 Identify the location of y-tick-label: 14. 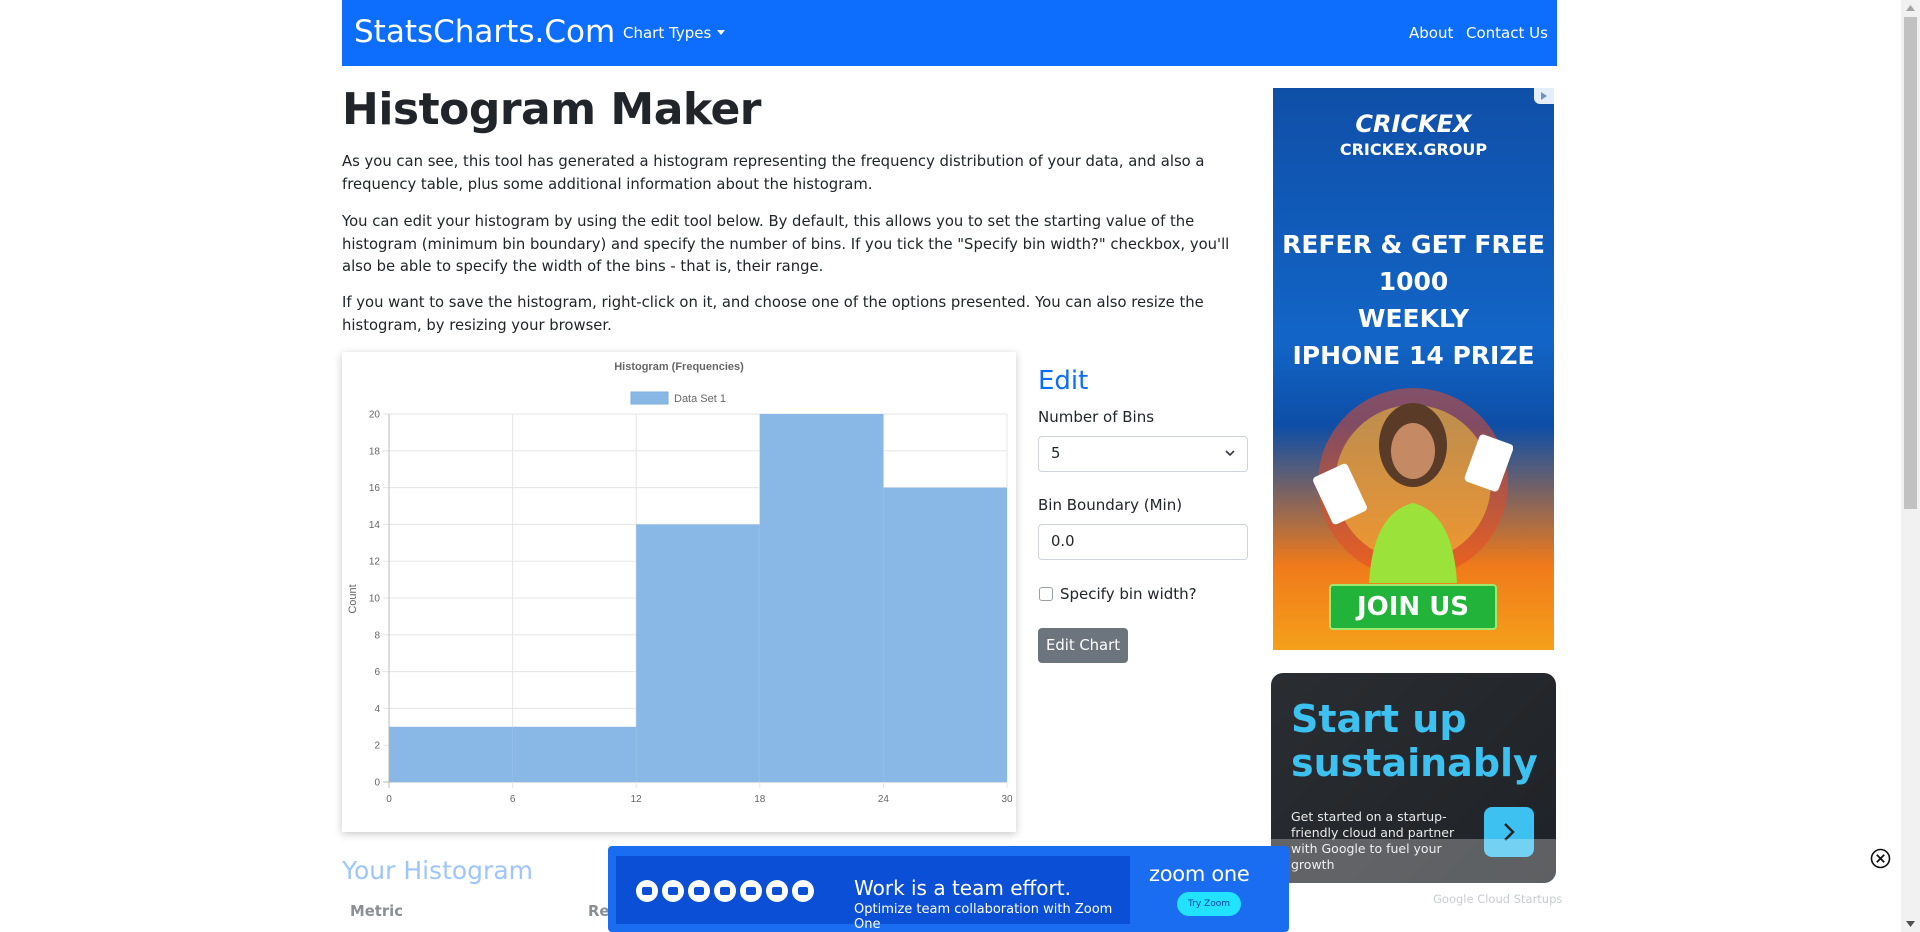
(375, 525).